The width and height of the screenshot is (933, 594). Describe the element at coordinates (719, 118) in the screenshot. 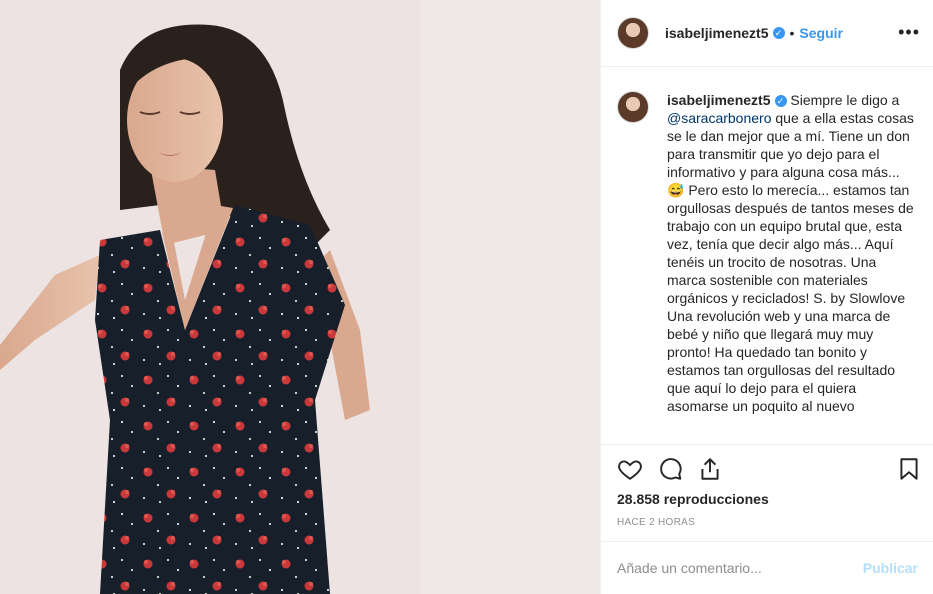

I see `mention-link: @saracarbonero` at that location.